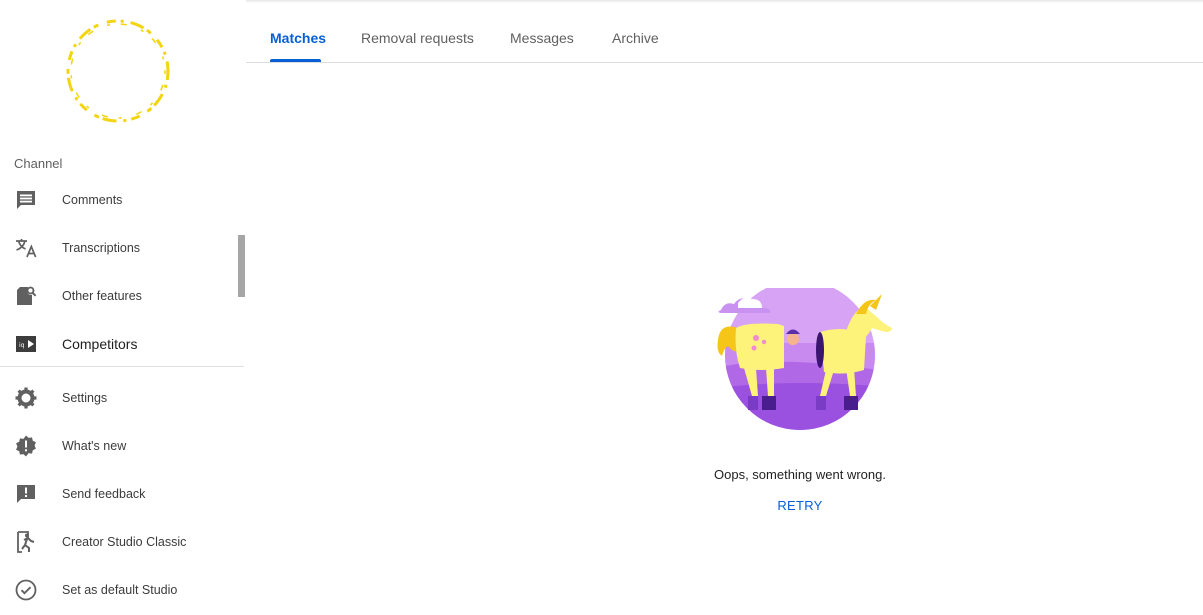 The width and height of the screenshot is (1203, 615). I want to click on tab-archive: Archive, so click(635, 38).